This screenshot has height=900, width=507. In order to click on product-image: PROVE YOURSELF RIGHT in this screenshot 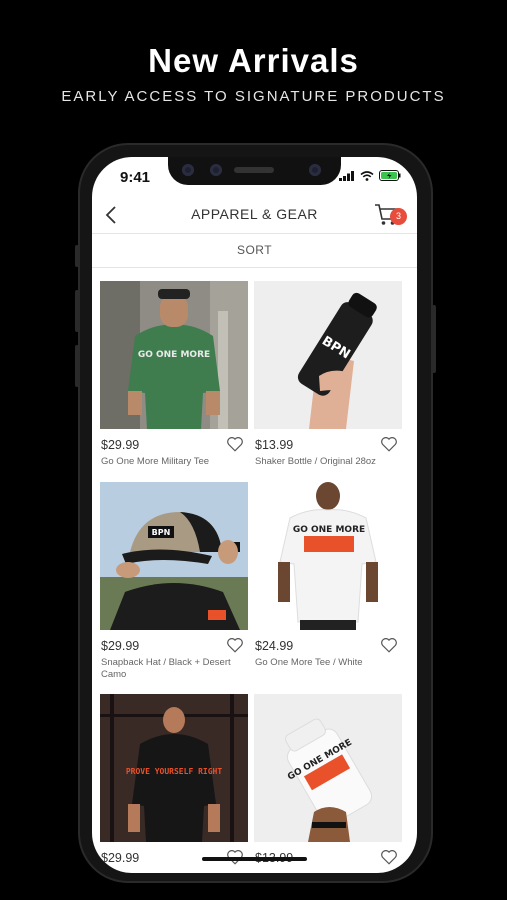, I will do `click(174, 768)`.